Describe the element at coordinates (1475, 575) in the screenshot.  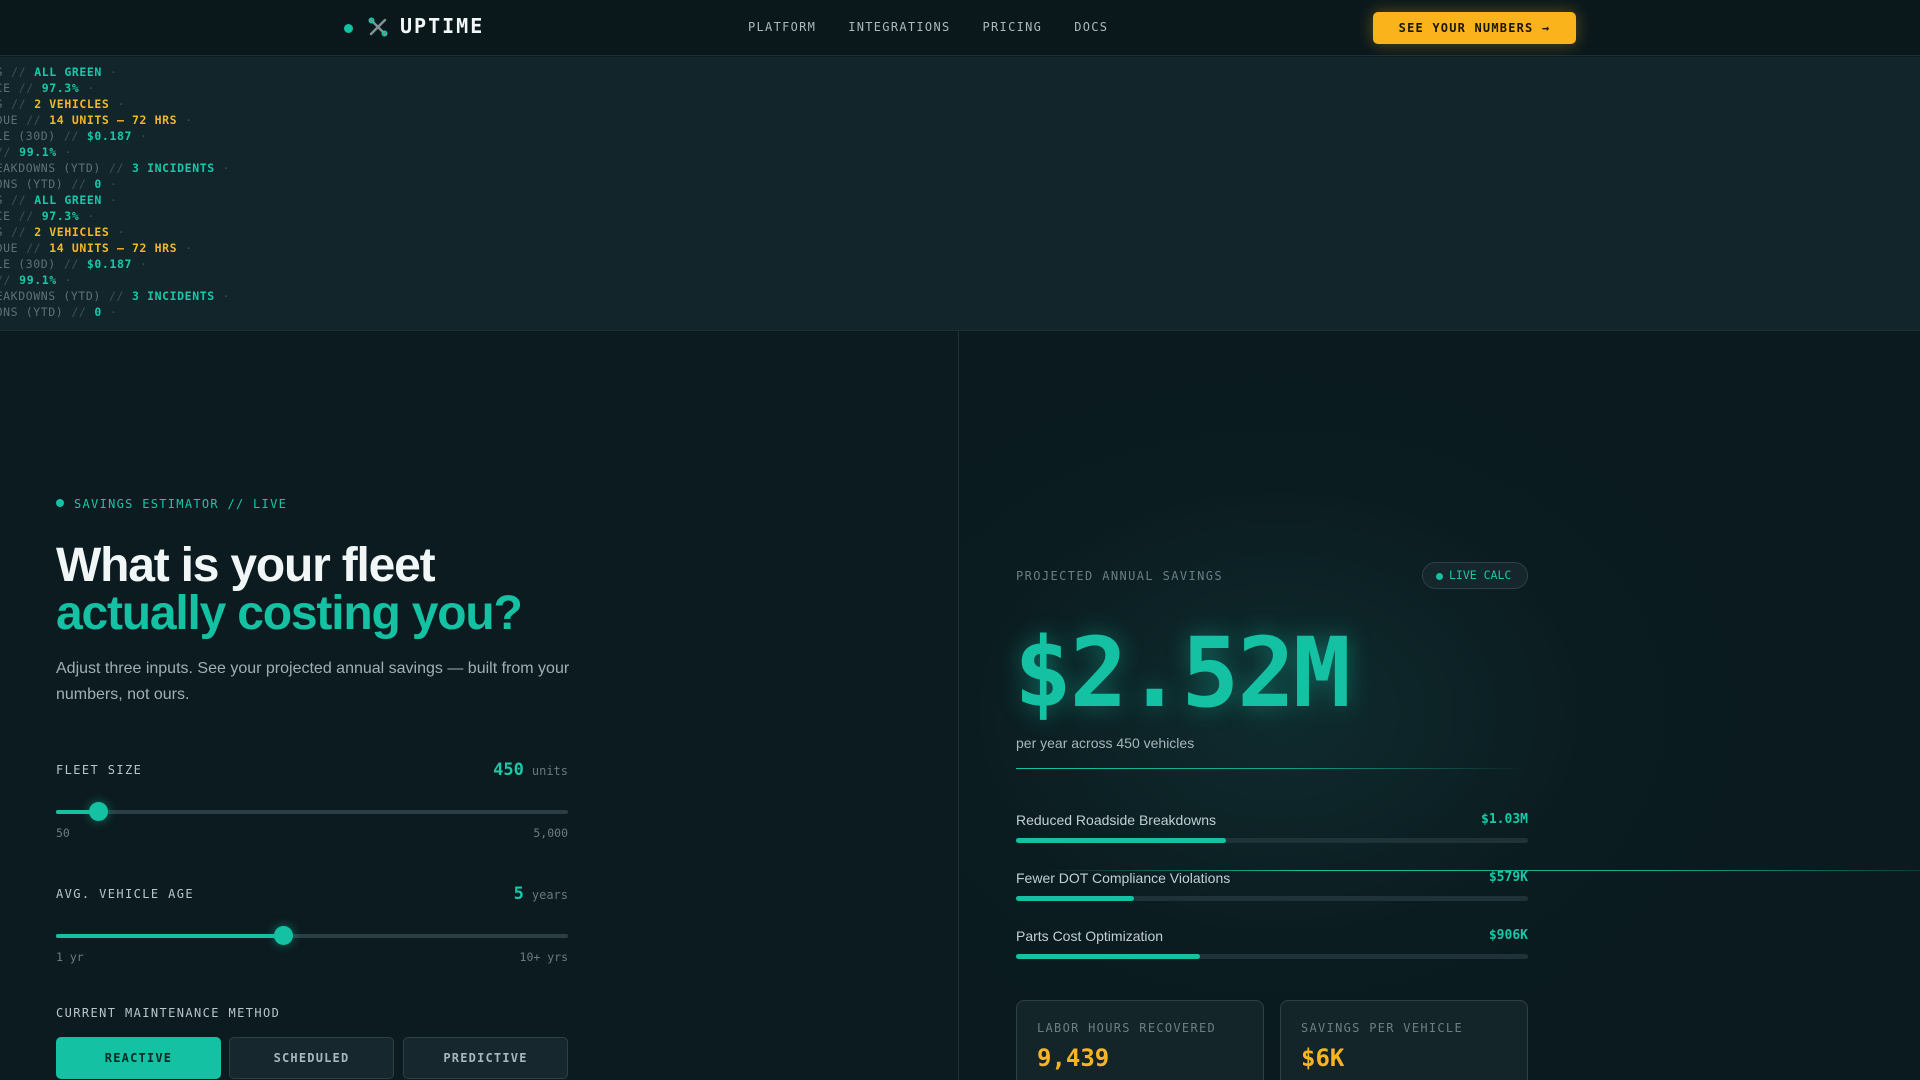
I see `live-calc-badge: LIVE CALC` at that location.